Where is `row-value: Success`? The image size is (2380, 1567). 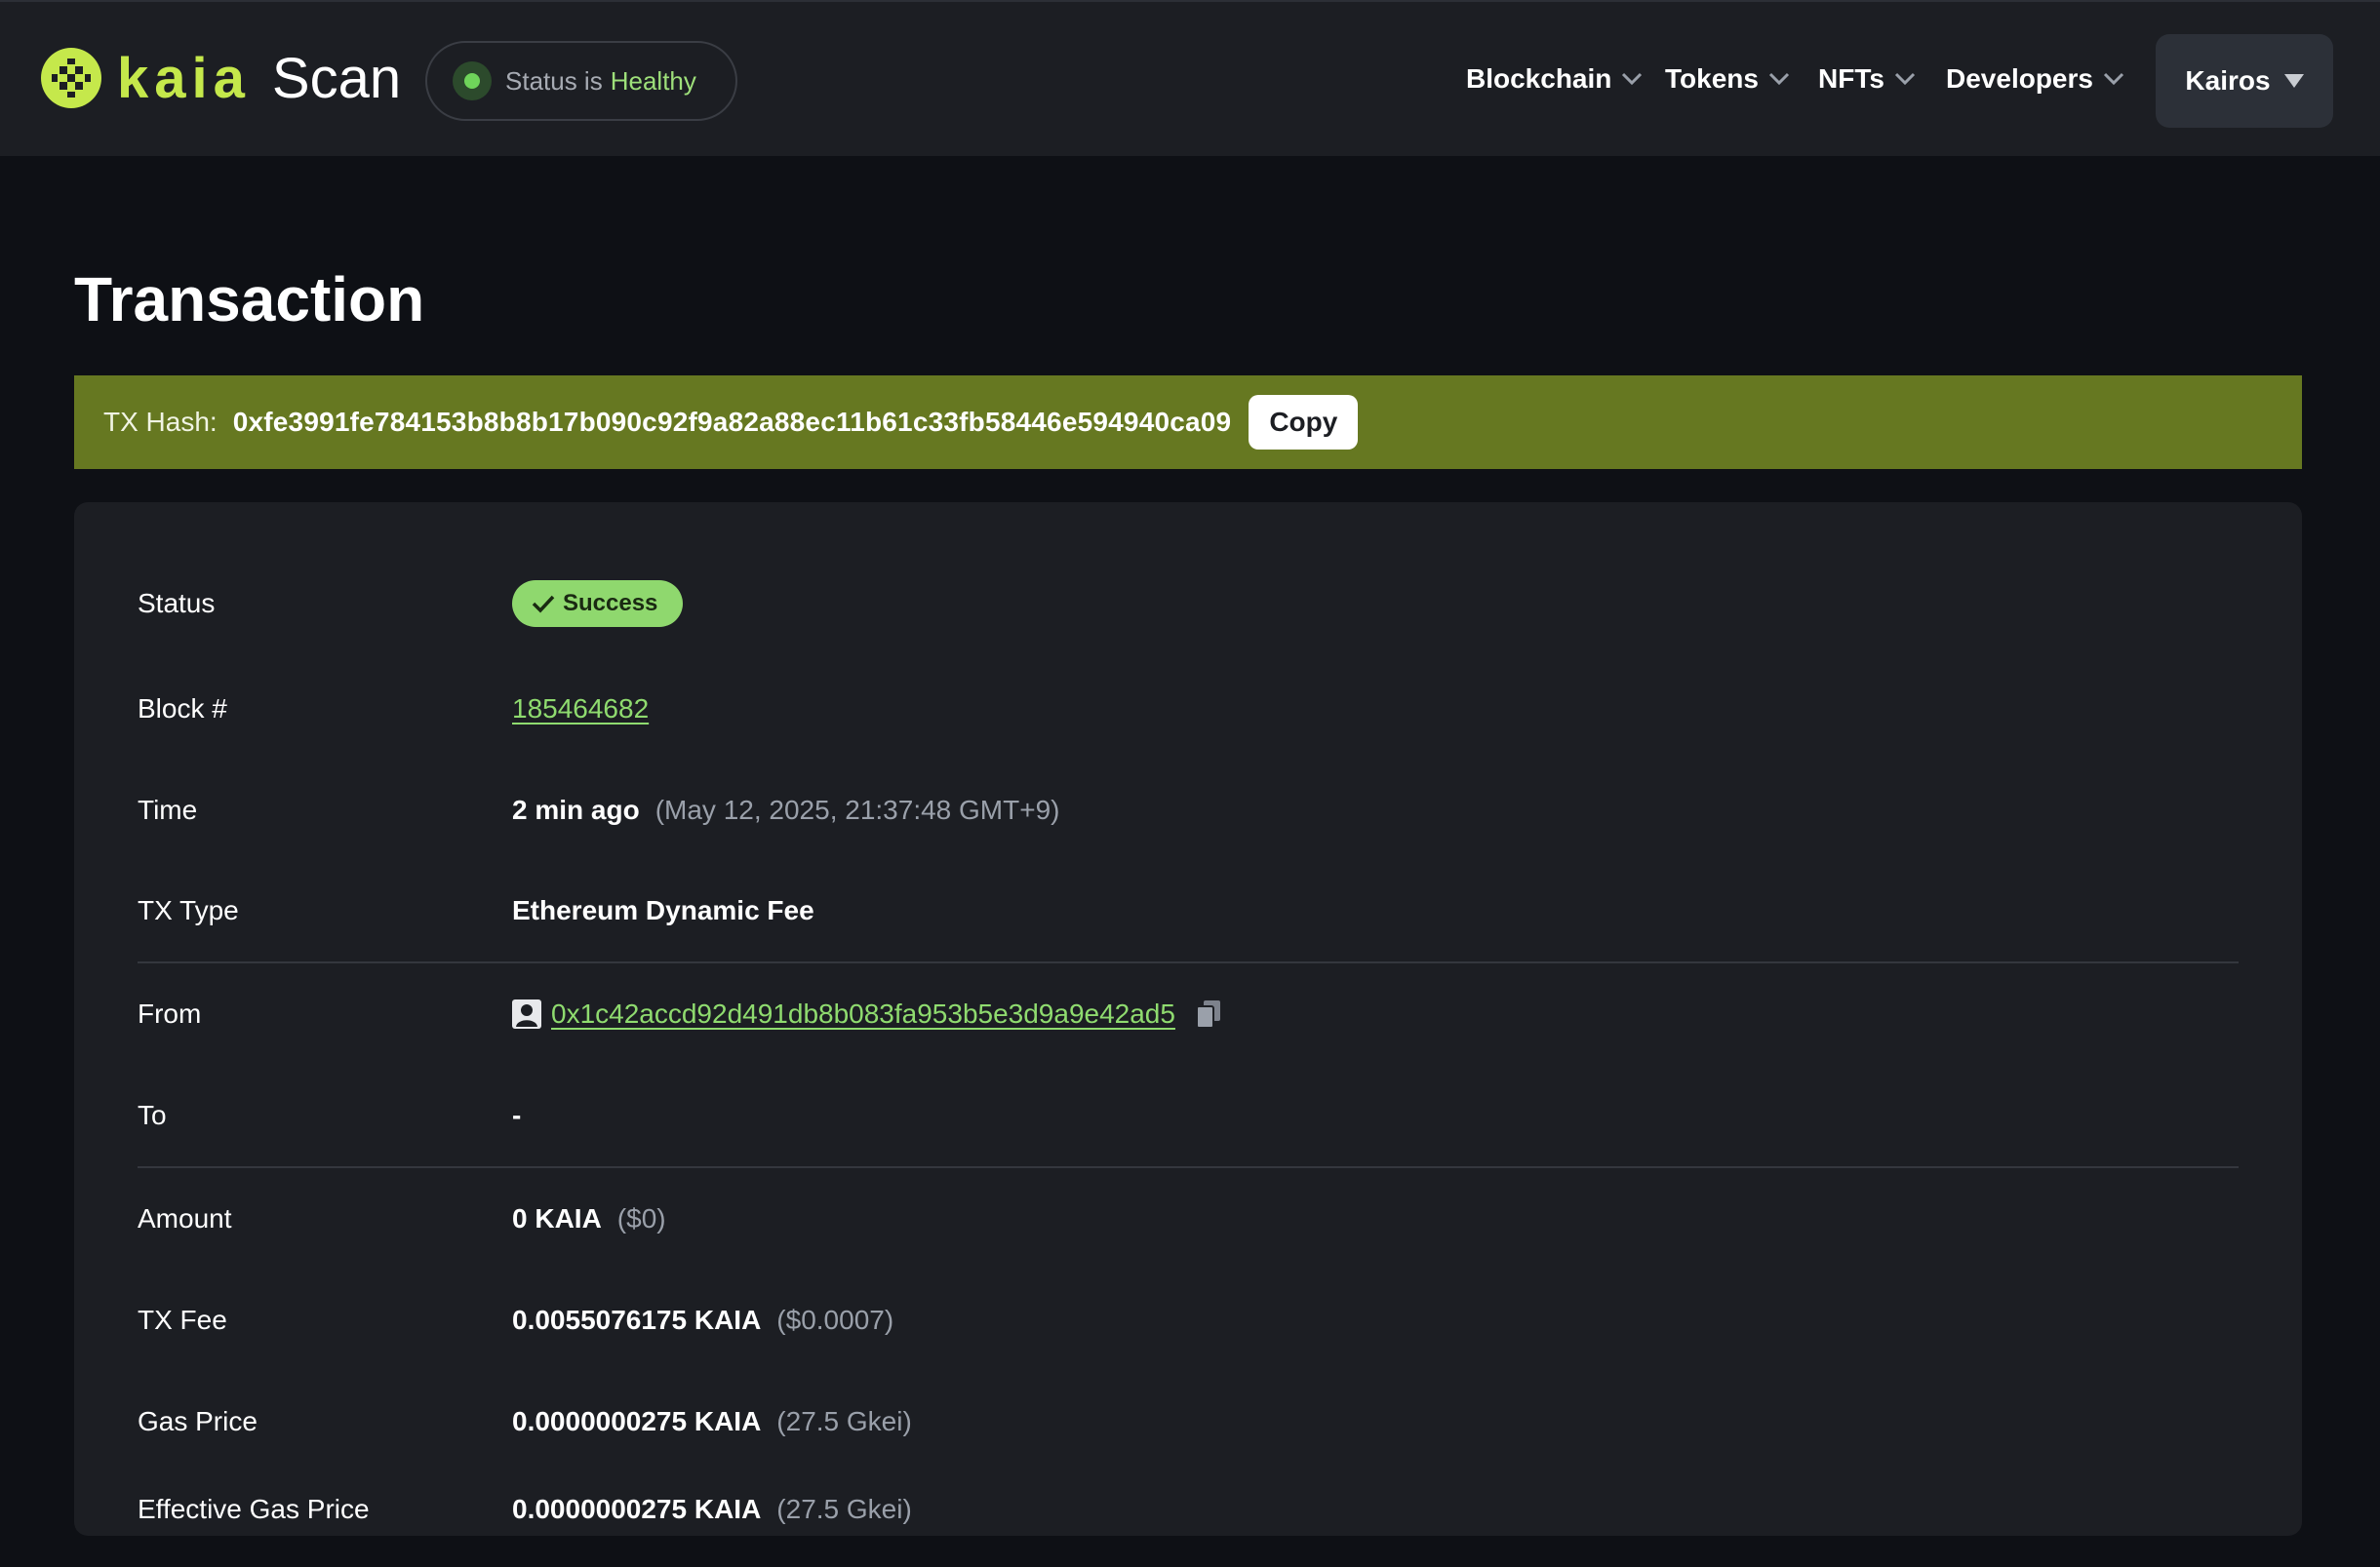
row-value: Success is located at coordinates (598, 604).